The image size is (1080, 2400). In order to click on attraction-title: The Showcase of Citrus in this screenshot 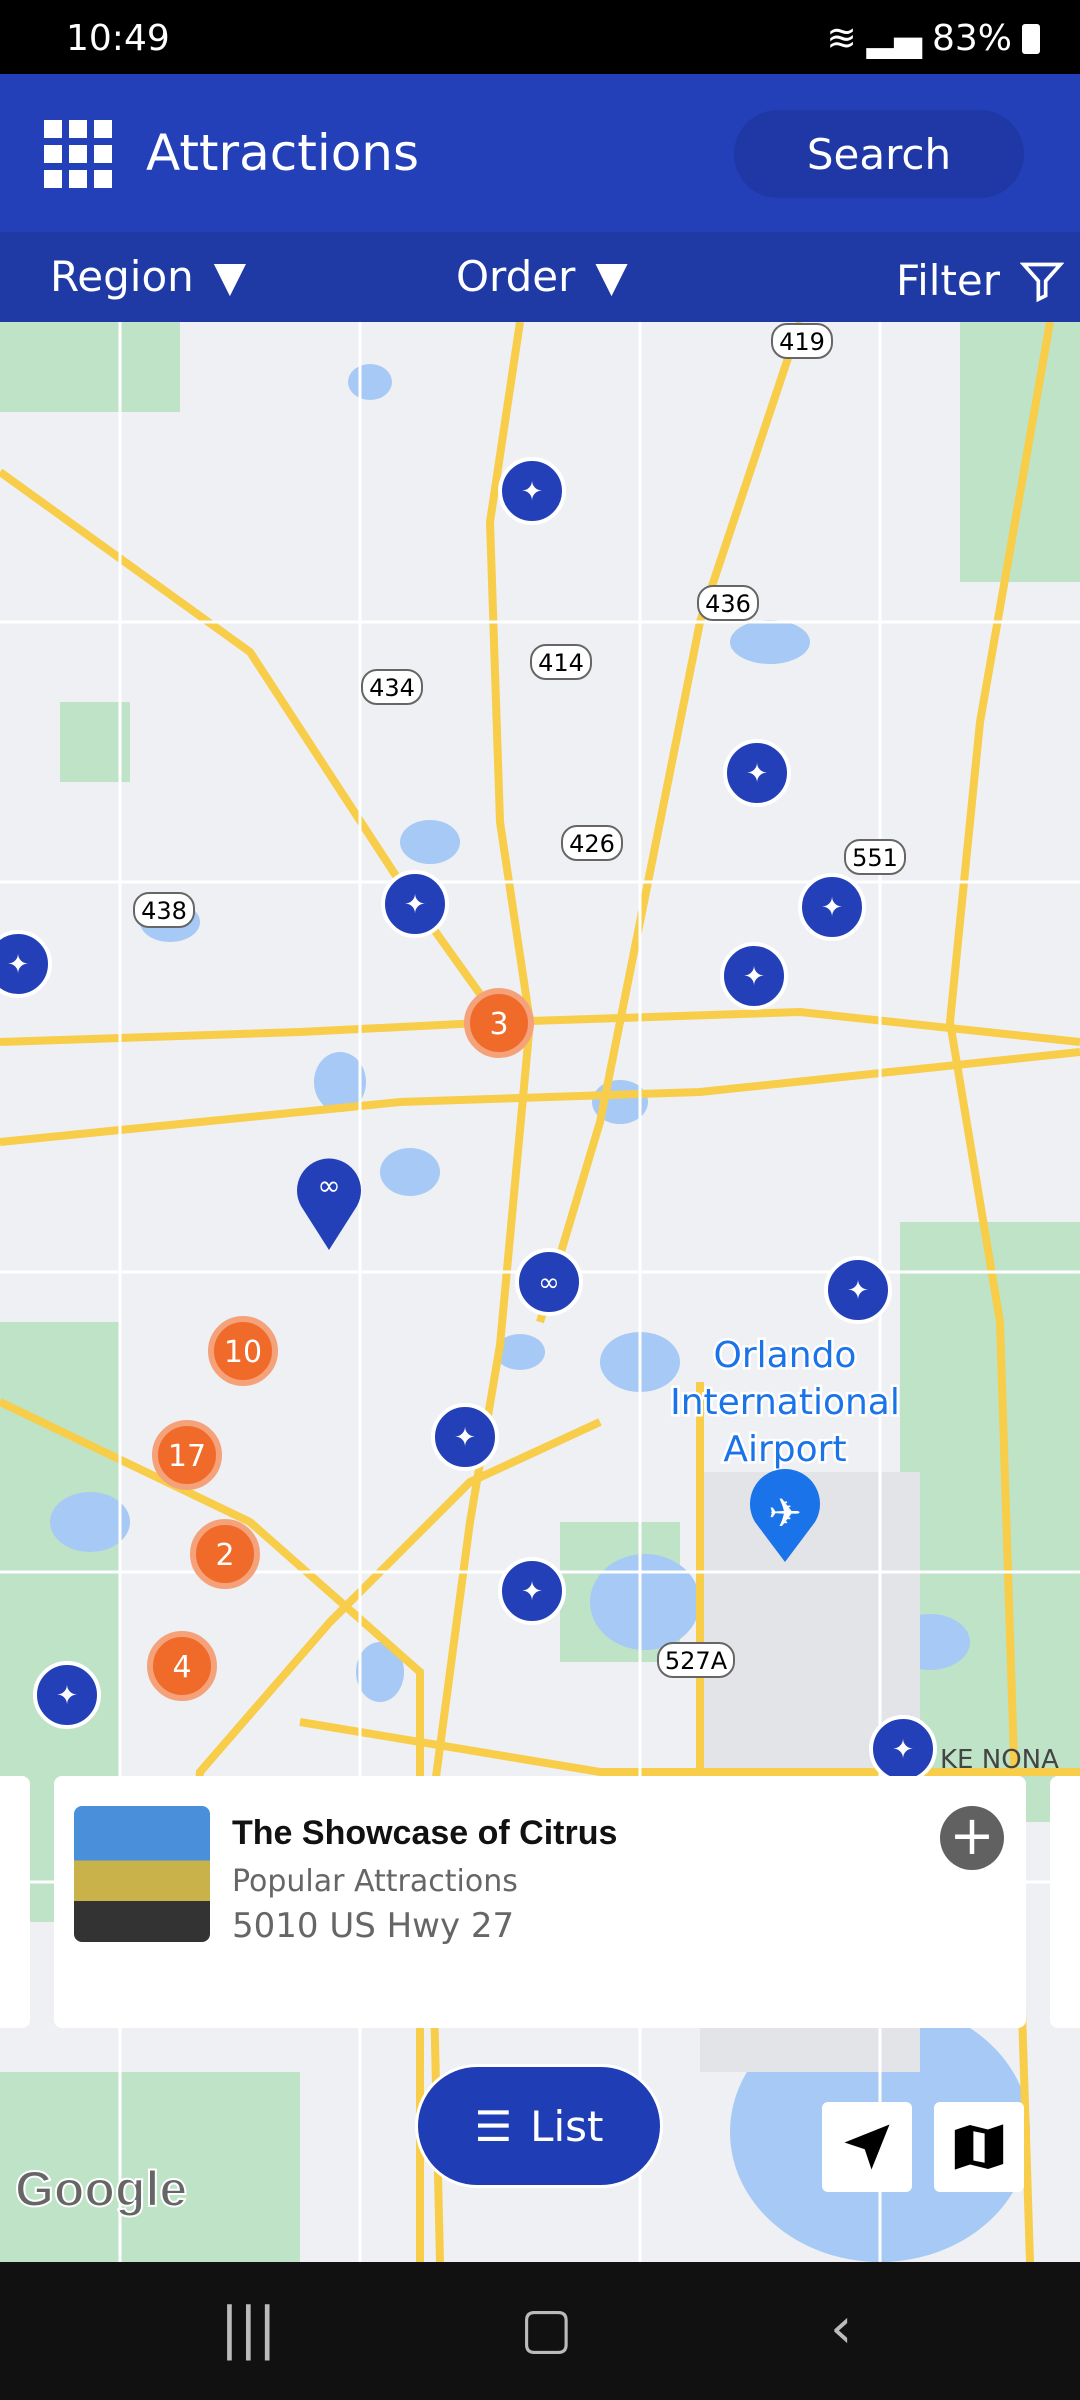, I will do `click(425, 1833)`.